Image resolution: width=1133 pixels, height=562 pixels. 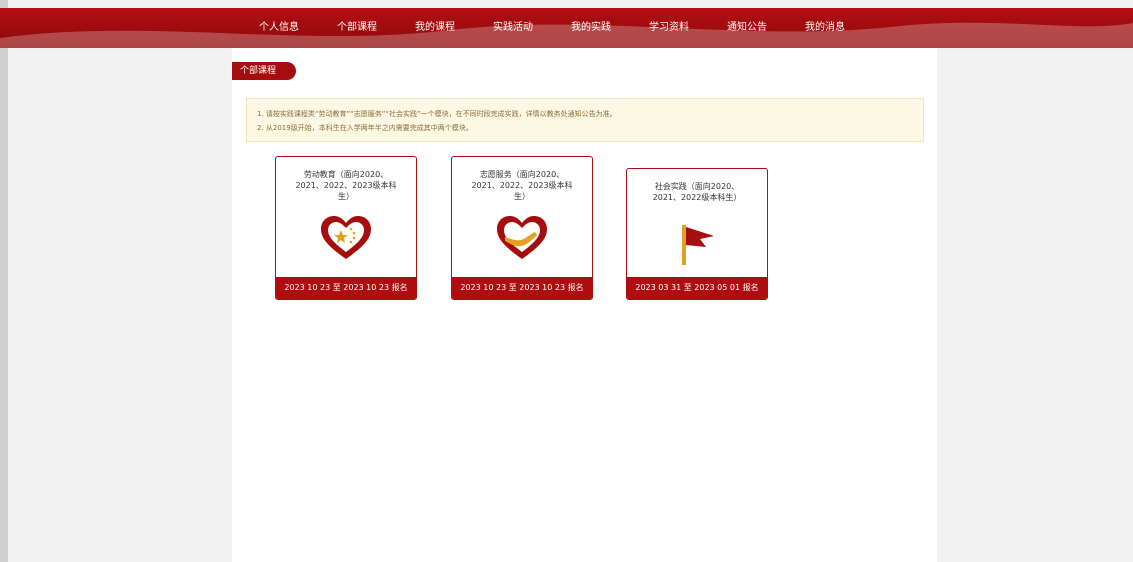 What do you see at coordinates (522, 237) in the screenshot?
I see `heart-hand-icon` at bounding box center [522, 237].